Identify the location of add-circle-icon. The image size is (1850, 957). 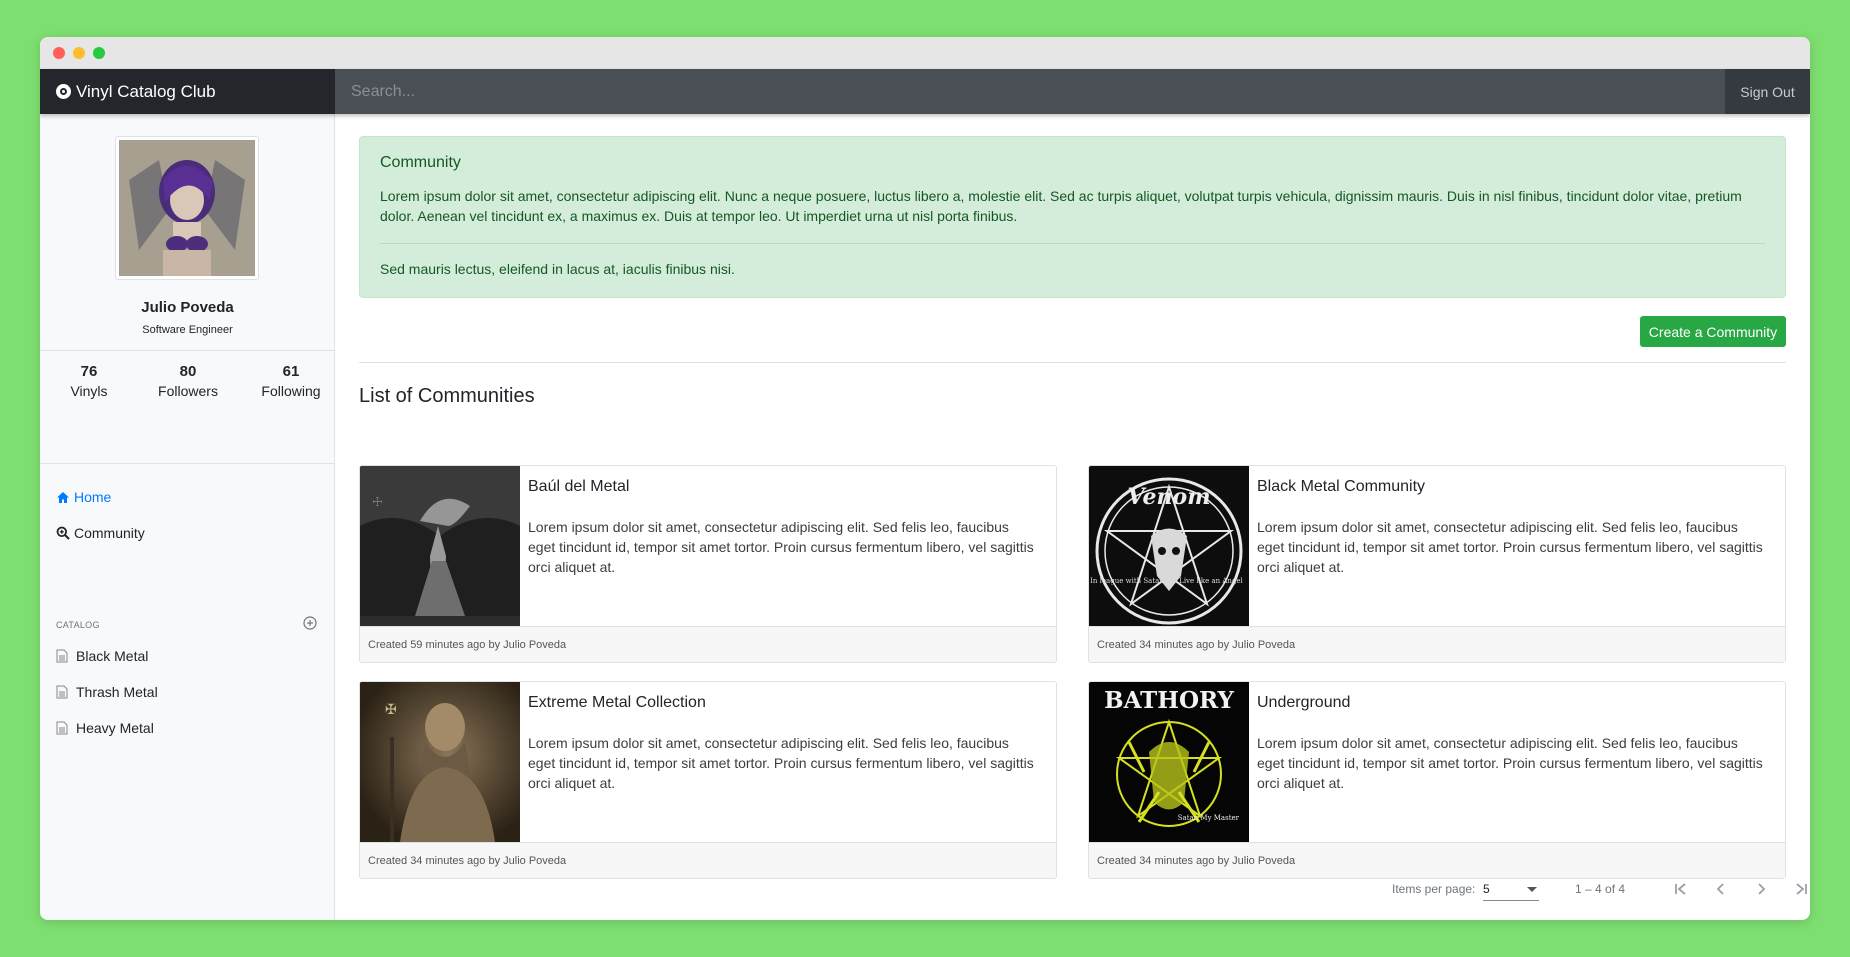
(310, 625).